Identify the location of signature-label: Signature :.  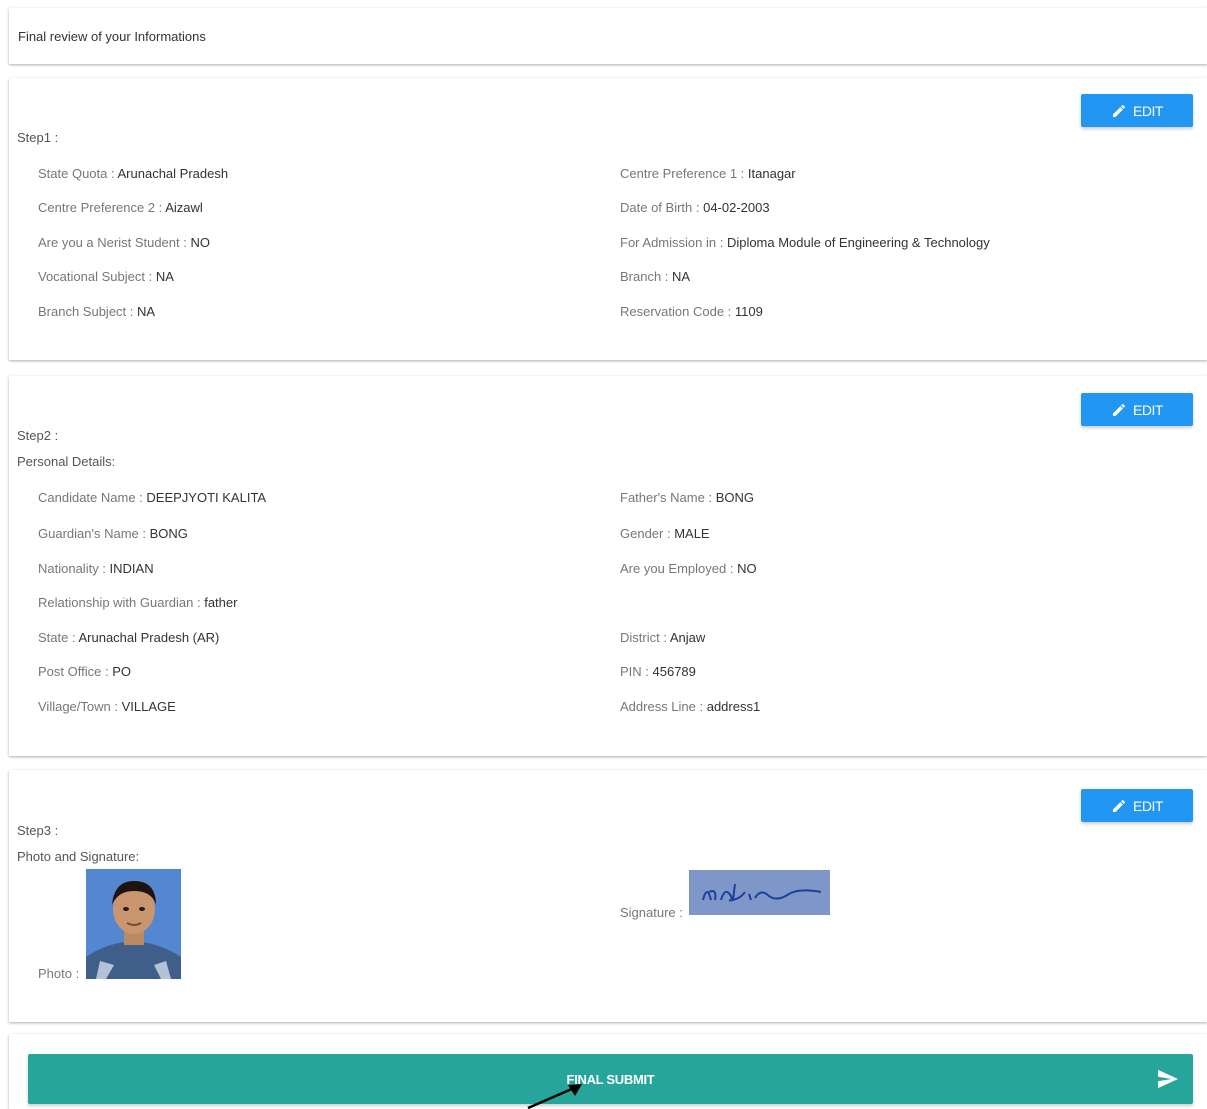
(651, 912).